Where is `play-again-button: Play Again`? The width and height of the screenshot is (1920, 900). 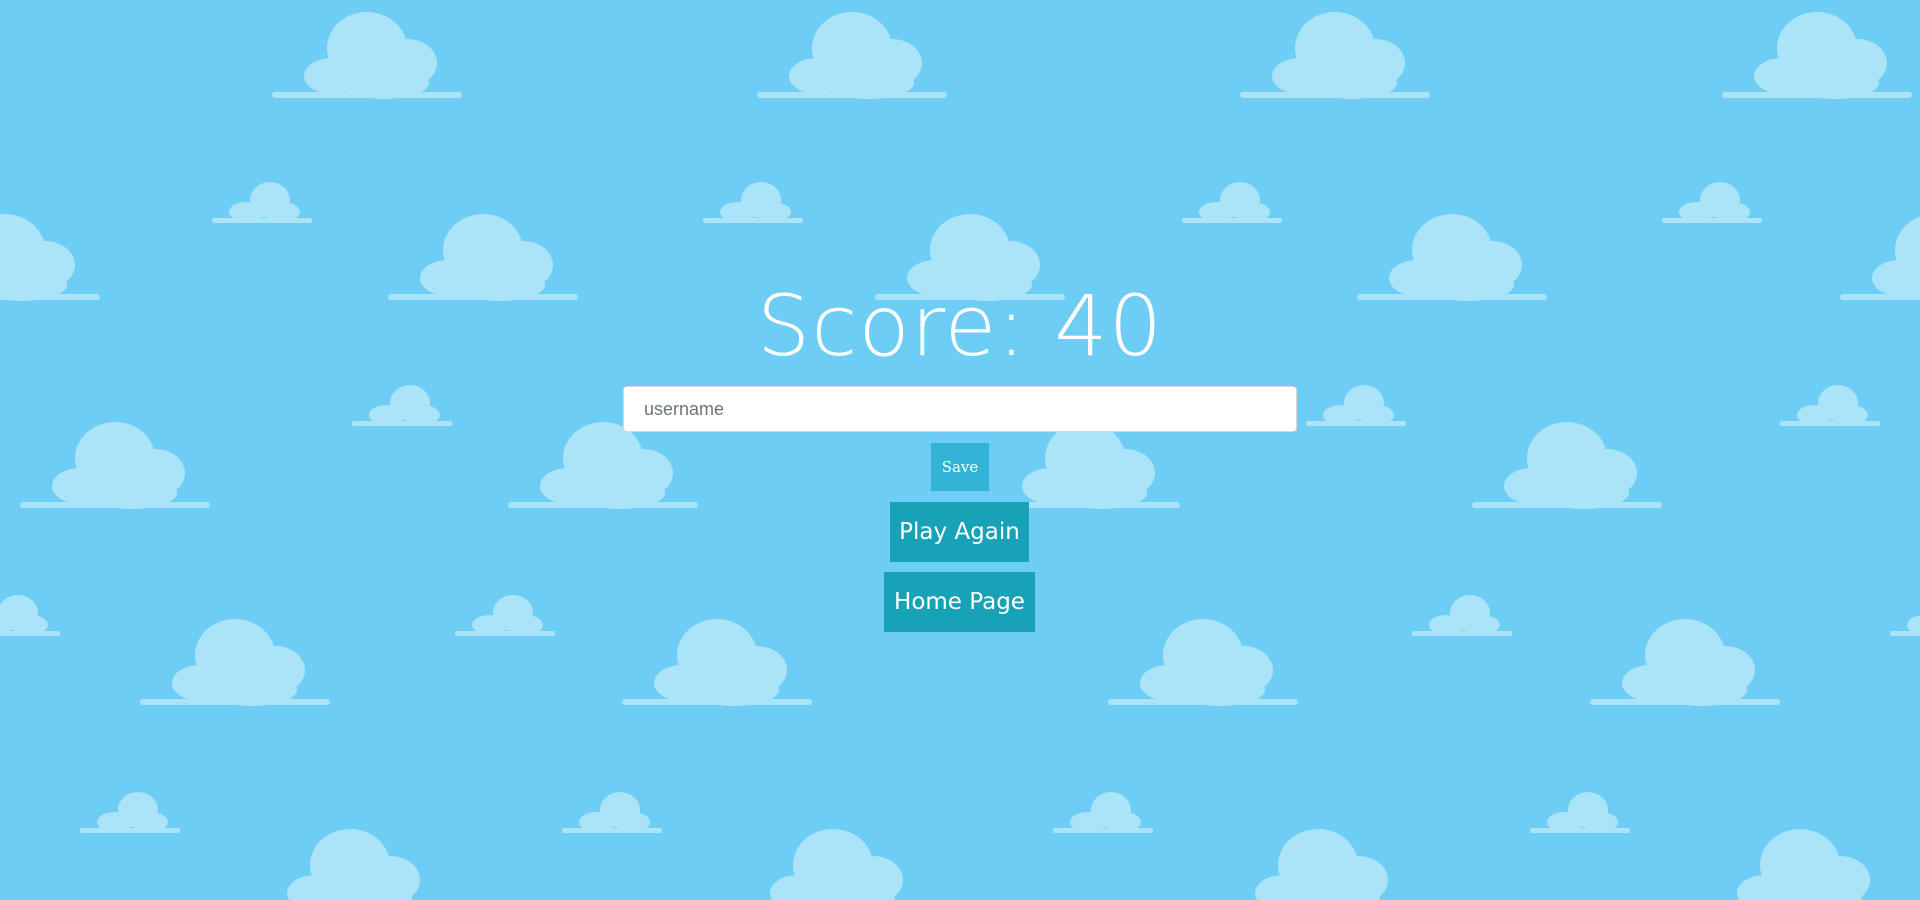
play-again-button: Play Again is located at coordinates (959, 532).